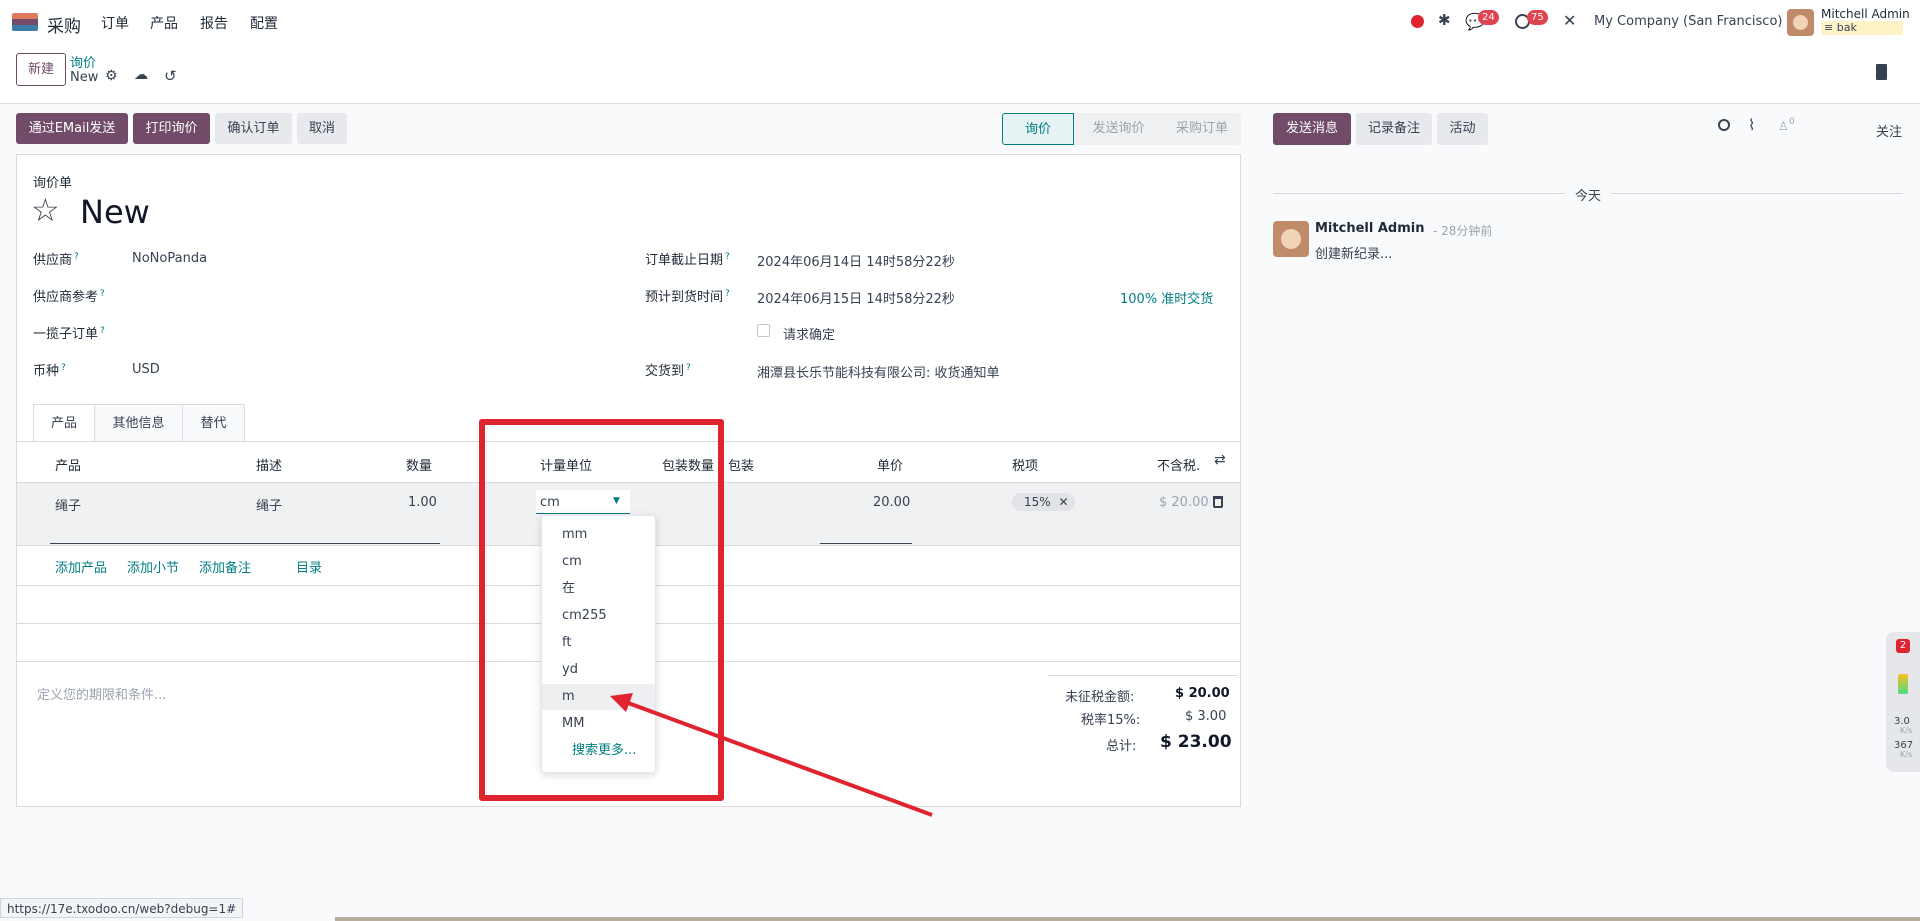  Describe the element at coordinates (1830, 27) in the screenshot. I see `database-icon: ≡` at that location.